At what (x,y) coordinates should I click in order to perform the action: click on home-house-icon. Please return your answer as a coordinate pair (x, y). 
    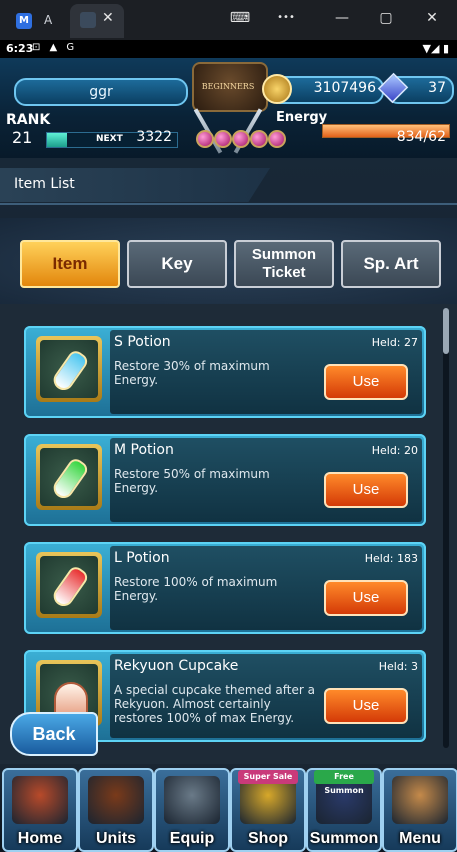
    Looking at the image, I should click on (40, 800).